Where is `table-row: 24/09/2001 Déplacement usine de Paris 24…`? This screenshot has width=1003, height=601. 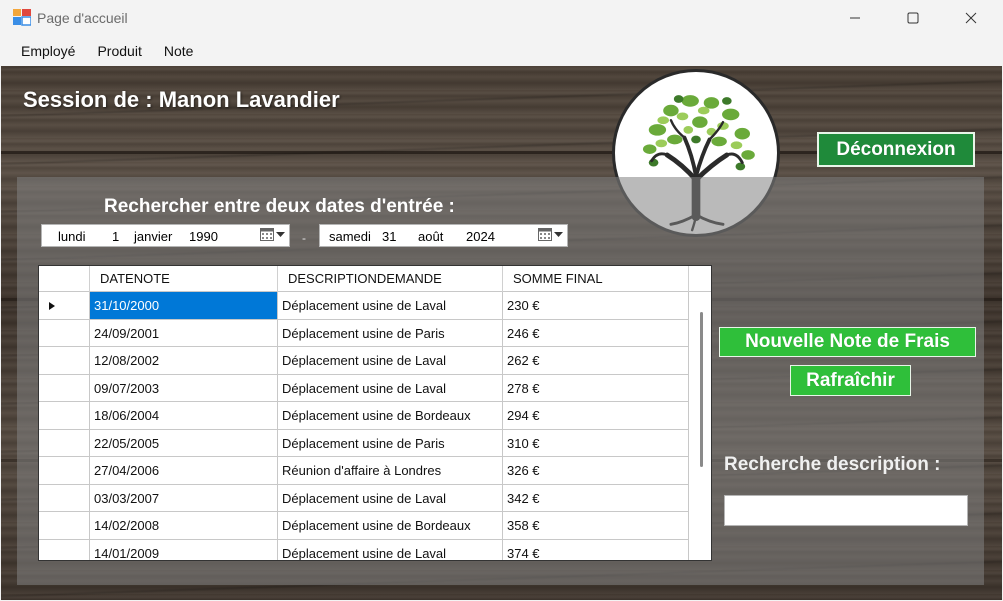
table-row: 24/09/2001 Déplacement usine de Paris 24… is located at coordinates (364, 333).